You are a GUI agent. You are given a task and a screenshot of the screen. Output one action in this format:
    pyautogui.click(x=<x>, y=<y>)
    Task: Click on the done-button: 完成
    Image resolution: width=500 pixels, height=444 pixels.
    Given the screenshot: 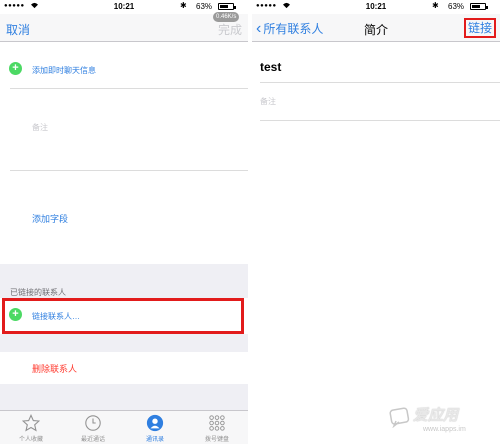 What is the action you would take?
    pyautogui.click(x=230, y=29)
    